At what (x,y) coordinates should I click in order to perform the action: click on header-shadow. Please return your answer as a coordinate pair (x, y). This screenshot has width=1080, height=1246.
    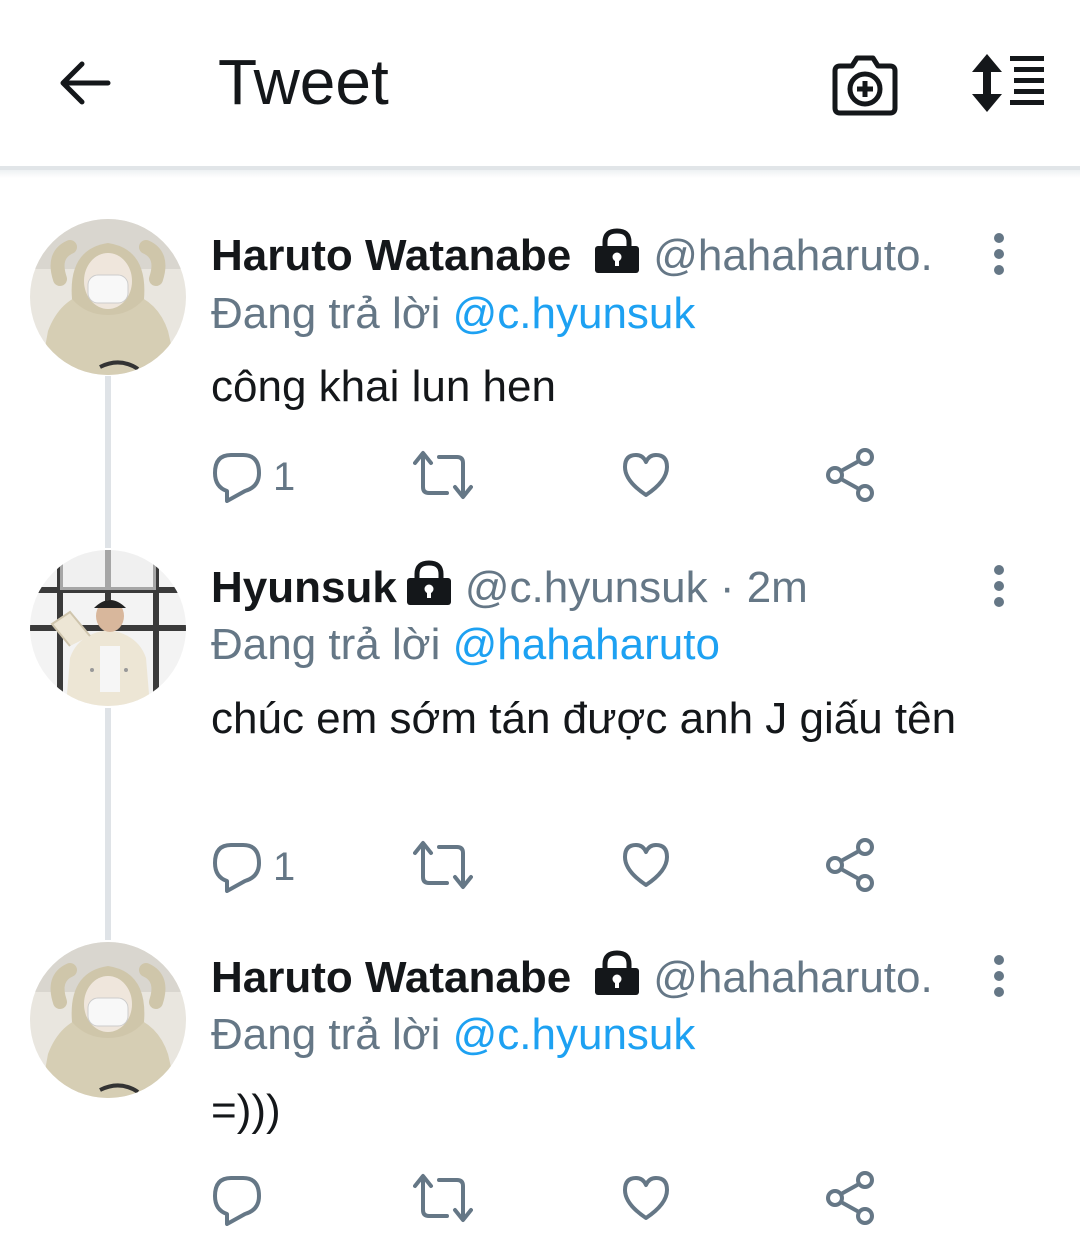
    Looking at the image, I should click on (540, 174).